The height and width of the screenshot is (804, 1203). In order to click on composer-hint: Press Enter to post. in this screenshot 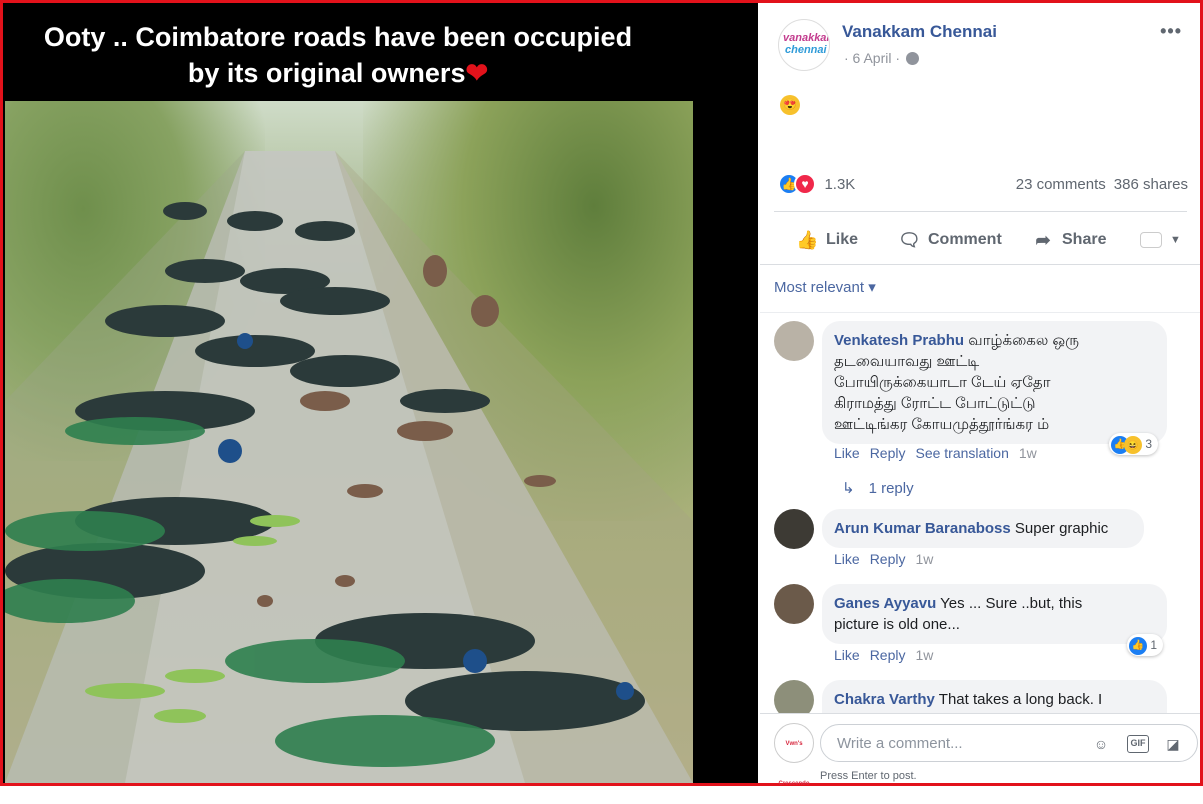, I will do `click(868, 776)`.